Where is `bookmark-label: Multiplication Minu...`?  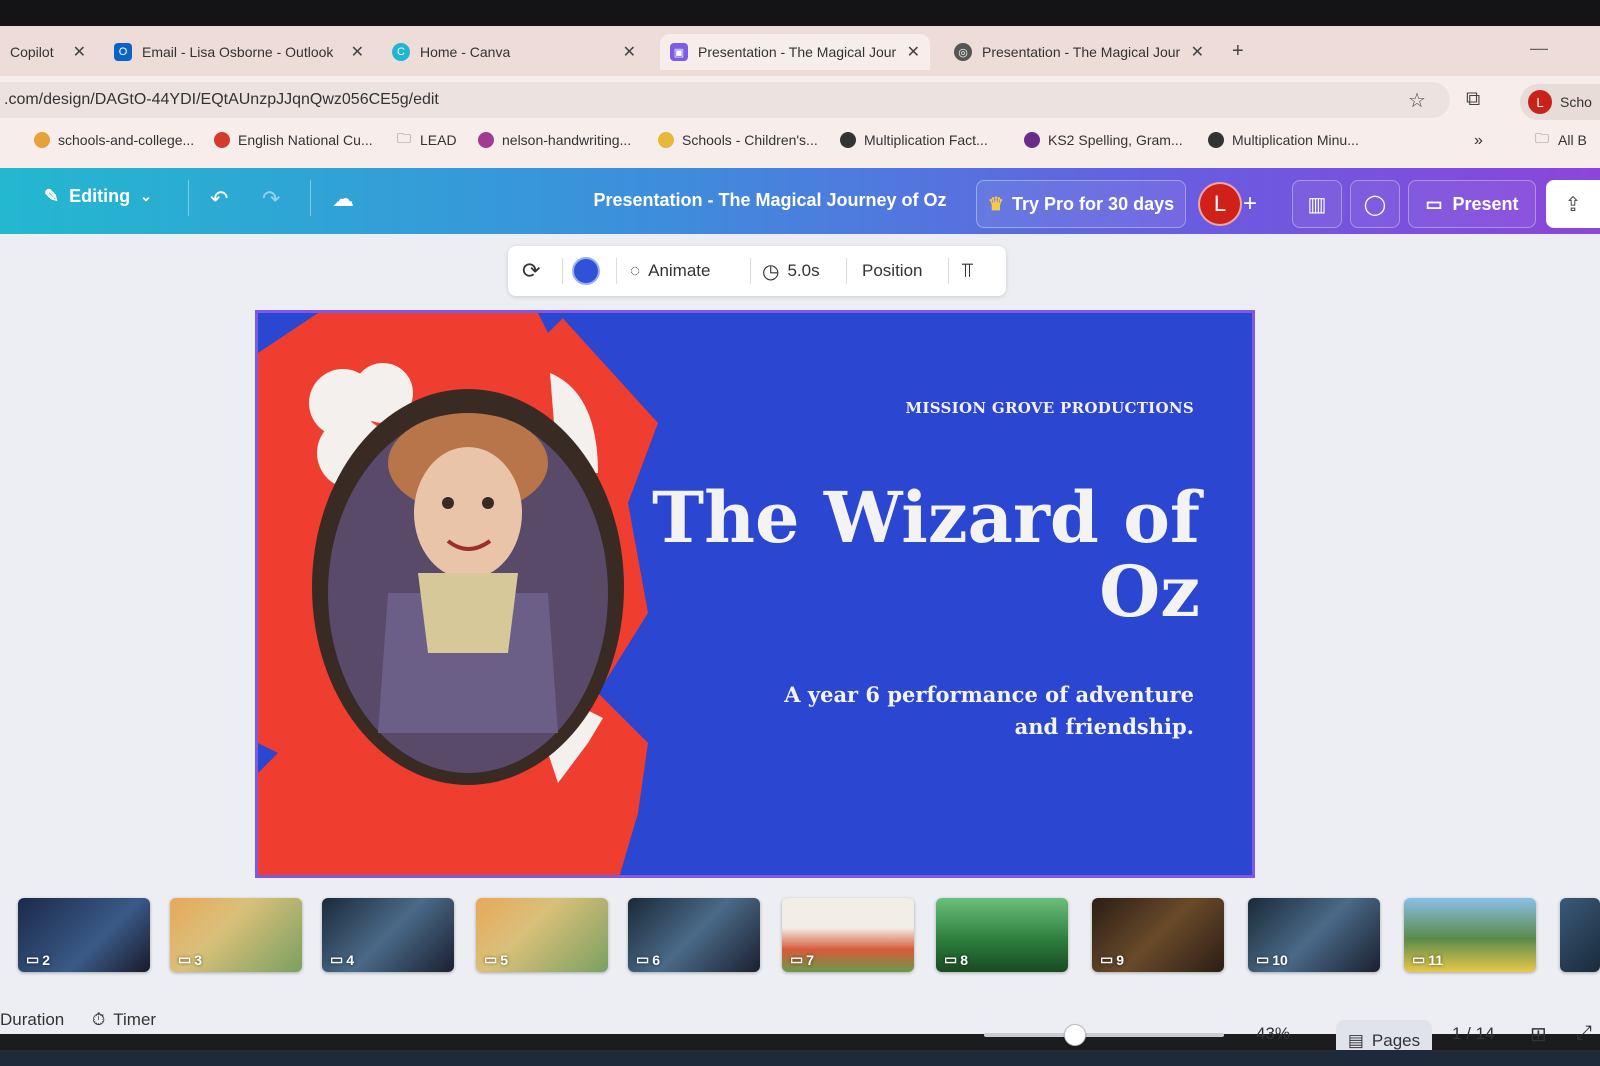 bookmark-label: Multiplication Minu... is located at coordinates (1295, 140).